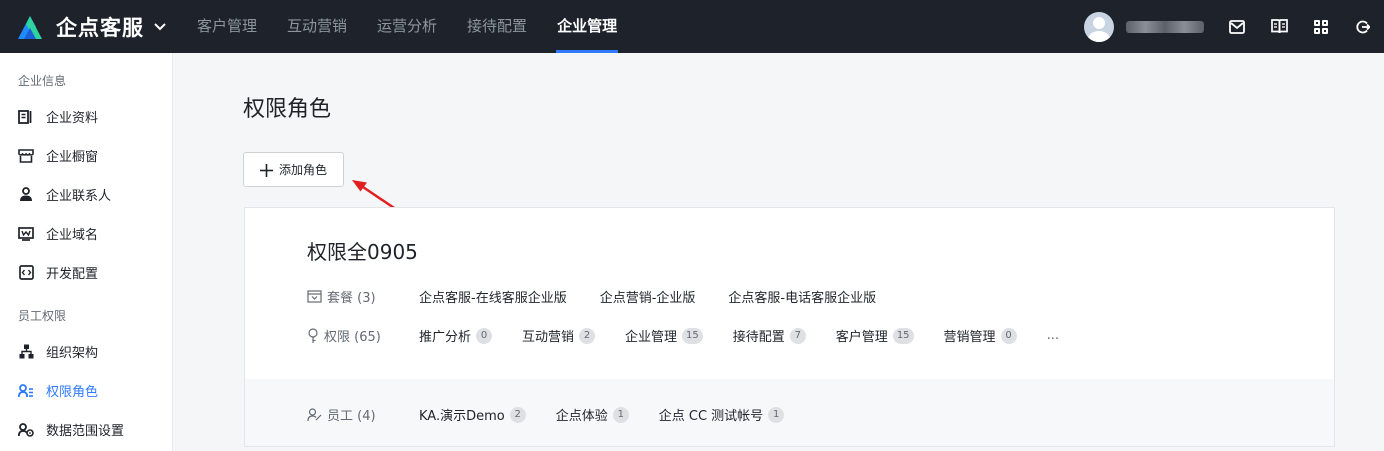 This screenshot has height=451, width=1384. I want to click on sidebar-item-org-structure: 组织架构, so click(86, 351).